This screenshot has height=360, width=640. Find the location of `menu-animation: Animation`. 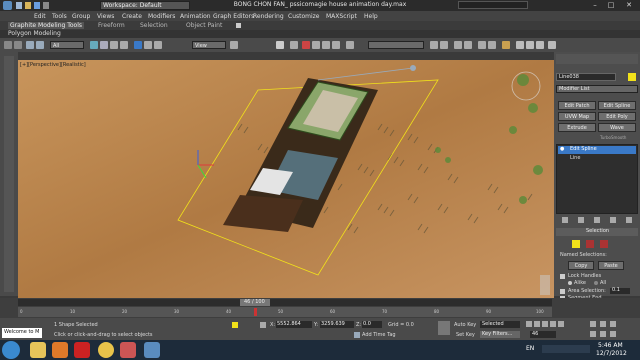

menu-animation: Animation is located at coordinates (195, 16).